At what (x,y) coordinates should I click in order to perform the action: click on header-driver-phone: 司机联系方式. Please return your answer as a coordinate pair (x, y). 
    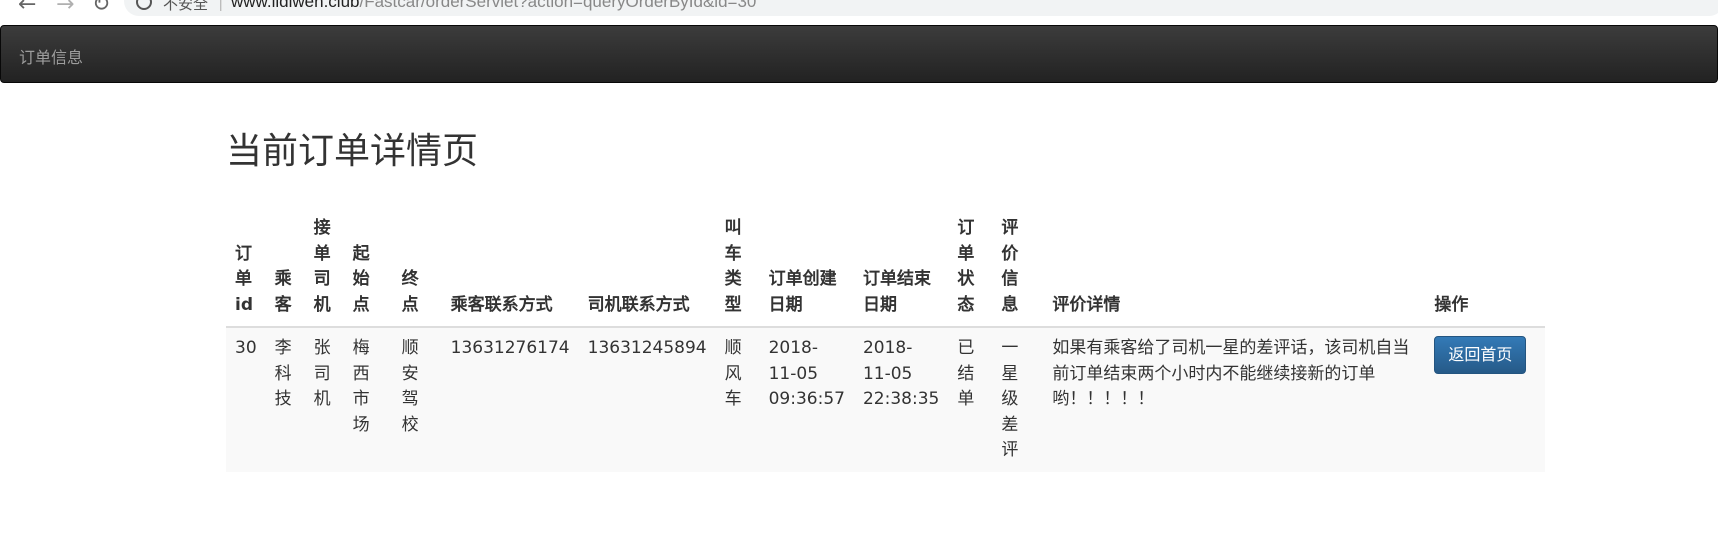
    Looking at the image, I should click on (647, 268).